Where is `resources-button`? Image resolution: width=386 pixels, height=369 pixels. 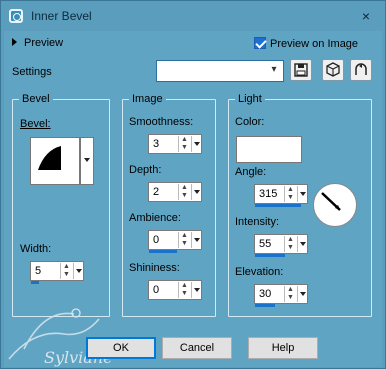 resources-button is located at coordinates (333, 70).